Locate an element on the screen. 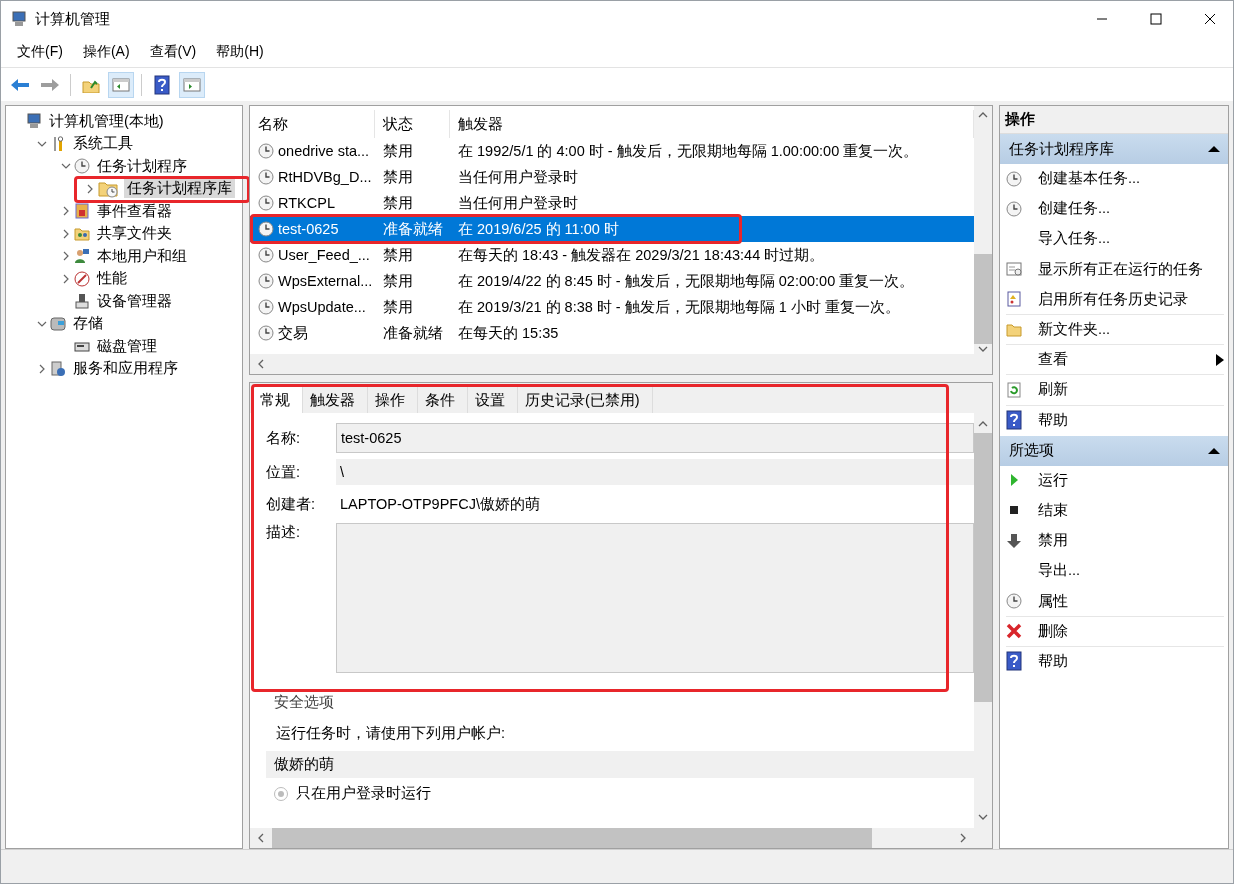  tree-item: 磁盘管理 is located at coordinates (127, 346).